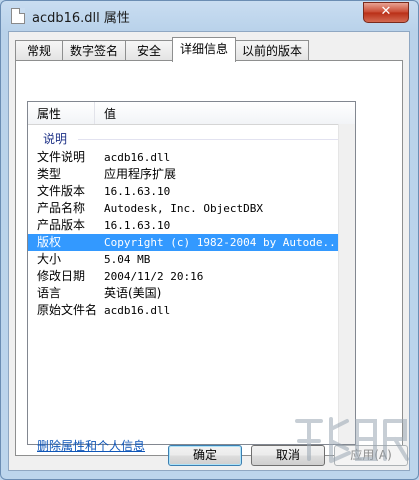  I want to click on property-value: 英语(美国), so click(133, 293).